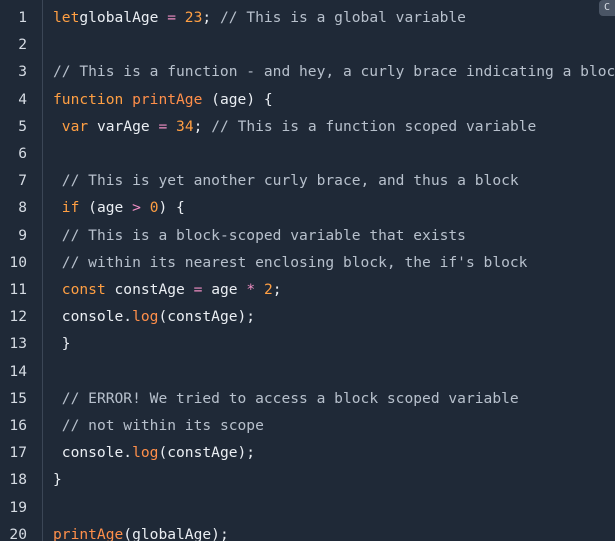  I want to click on token-text: }, so click(57, 480).